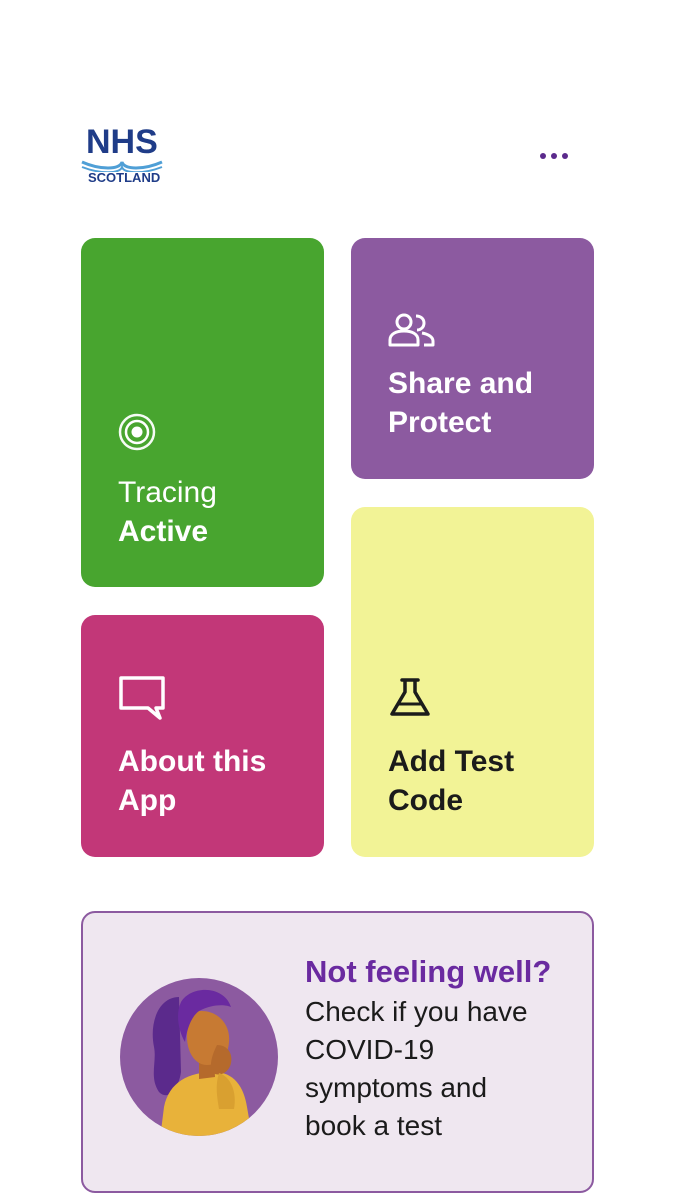  What do you see at coordinates (411, 330) in the screenshot?
I see `people-icon` at bounding box center [411, 330].